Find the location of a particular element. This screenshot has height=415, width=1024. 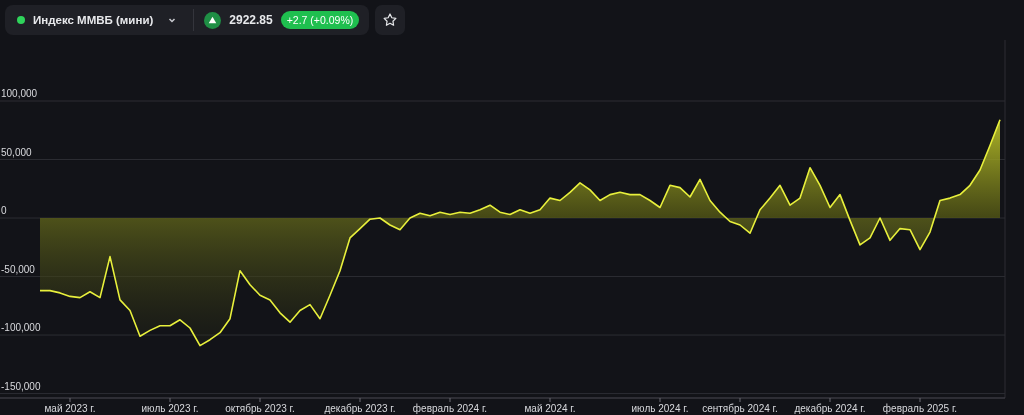

star-icon is located at coordinates (390, 20).